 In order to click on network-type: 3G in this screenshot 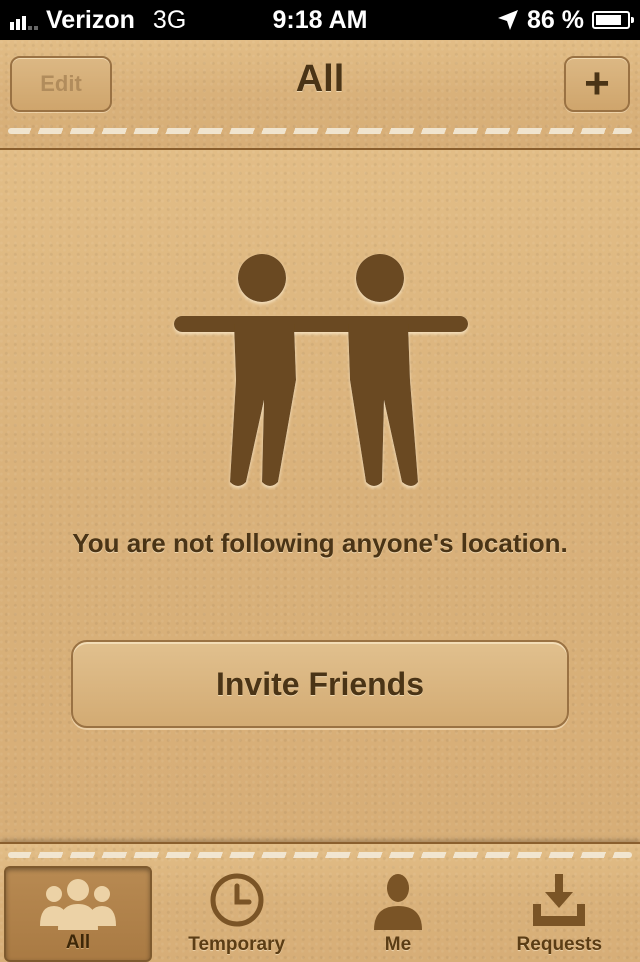, I will do `click(169, 19)`.